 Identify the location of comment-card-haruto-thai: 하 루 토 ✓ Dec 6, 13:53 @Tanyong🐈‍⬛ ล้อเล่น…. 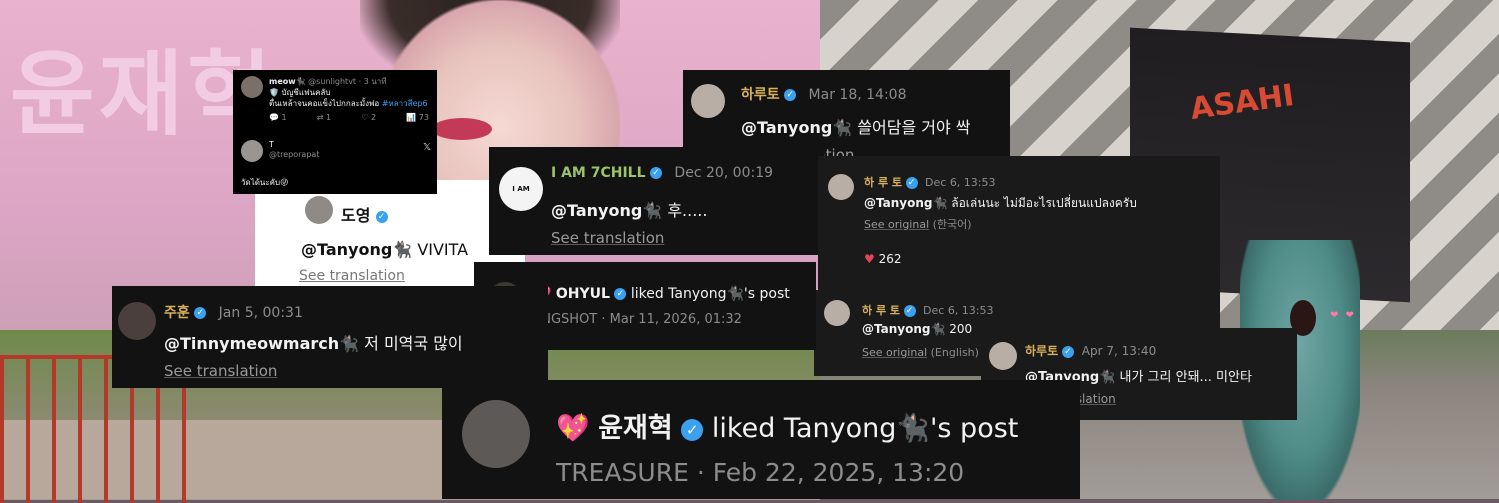
(1019, 223).